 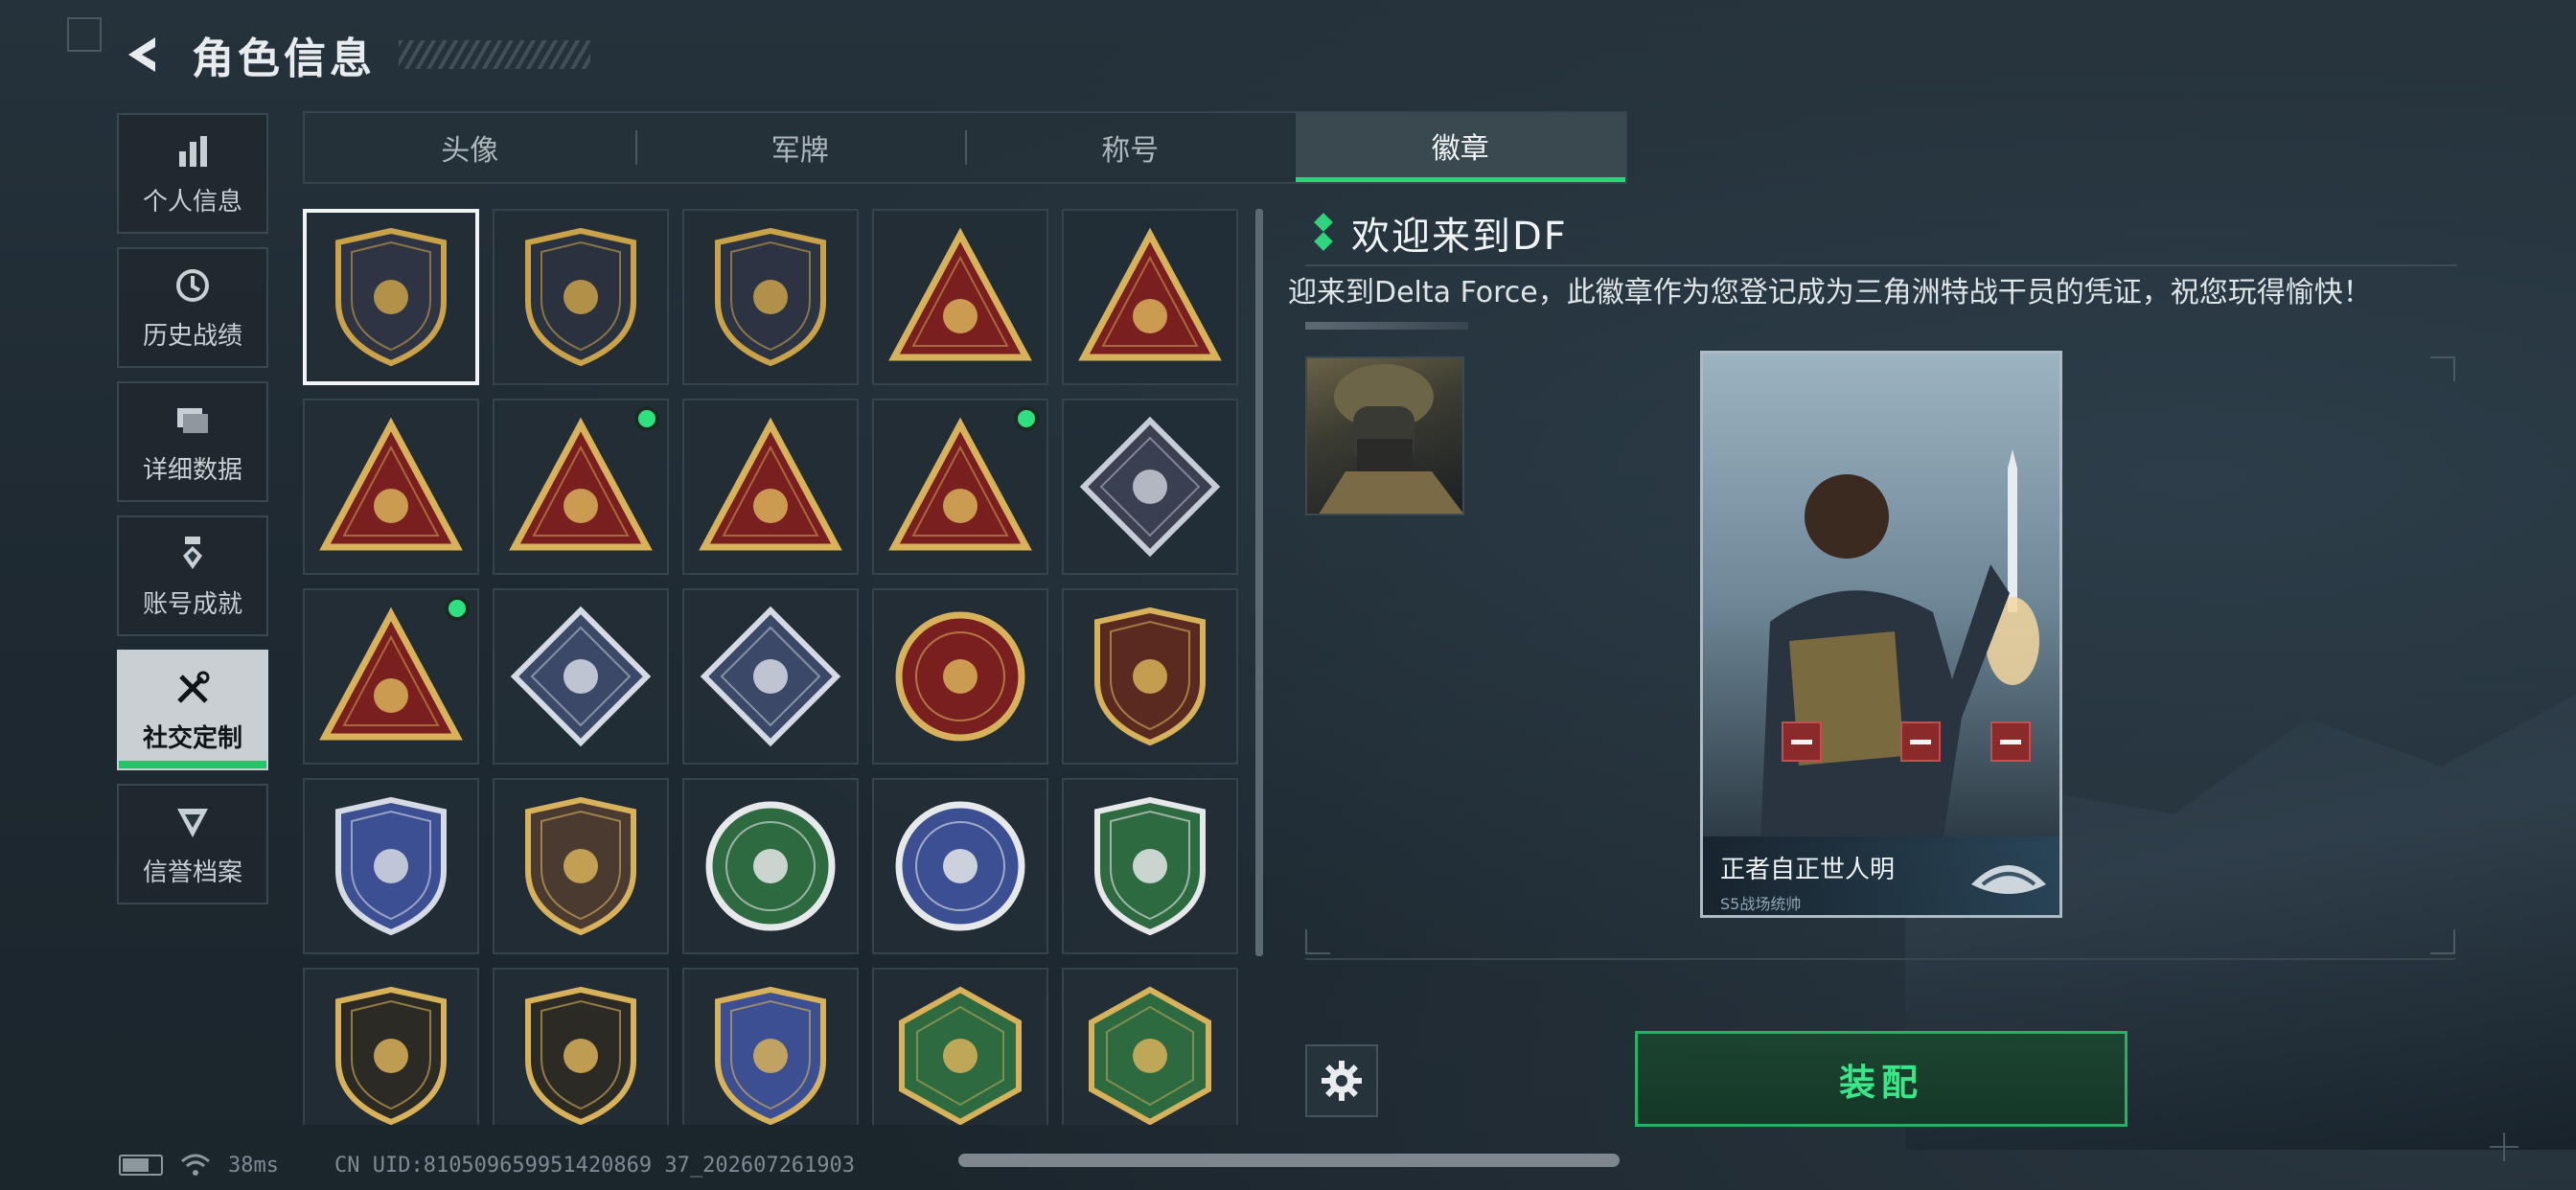 What do you see at coordinates (800, 148) in the screenshot?
I see `tab-dog-tag: 军牌` at bounding box center [800, 148].